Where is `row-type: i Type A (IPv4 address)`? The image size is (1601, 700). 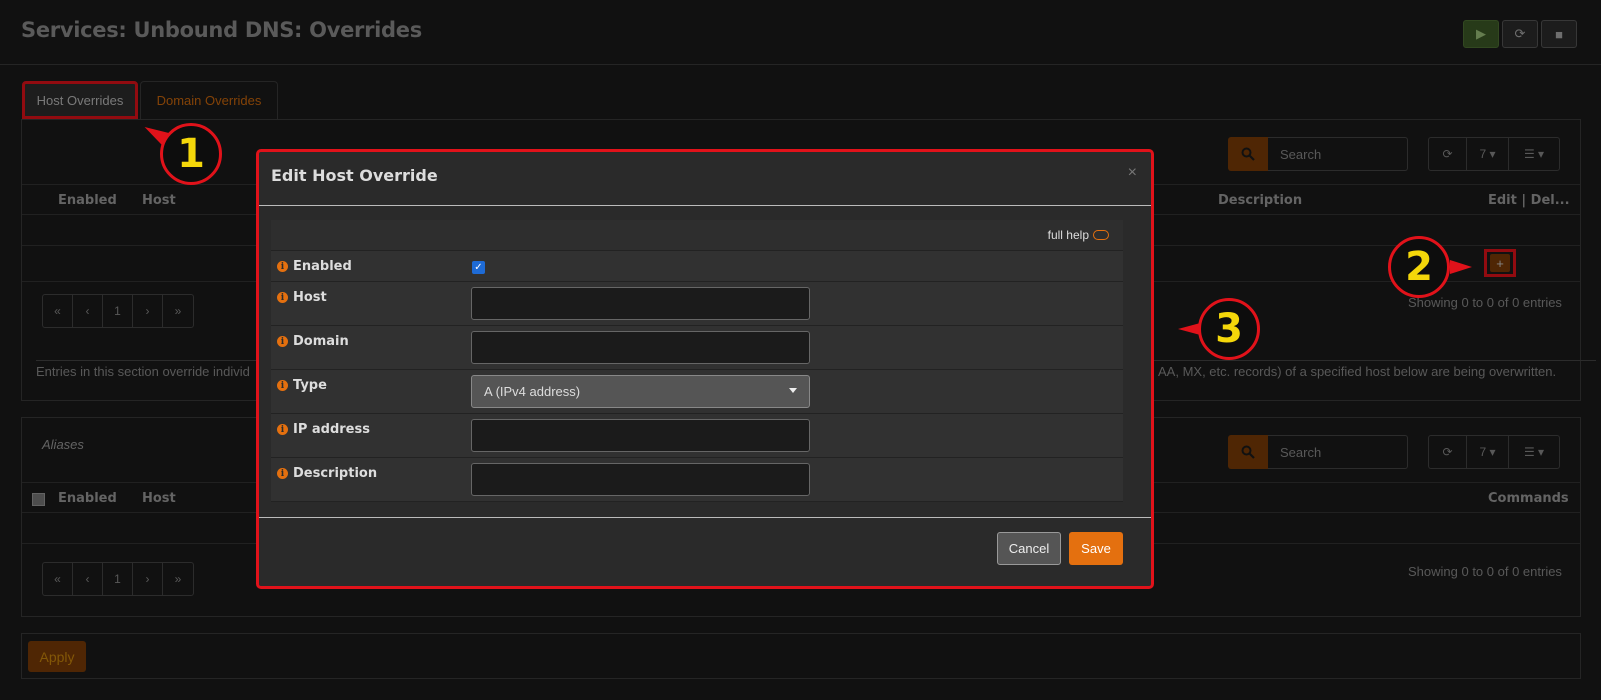
row-type: i Type A (IPv4 address) is located at coordinates (697, 392).